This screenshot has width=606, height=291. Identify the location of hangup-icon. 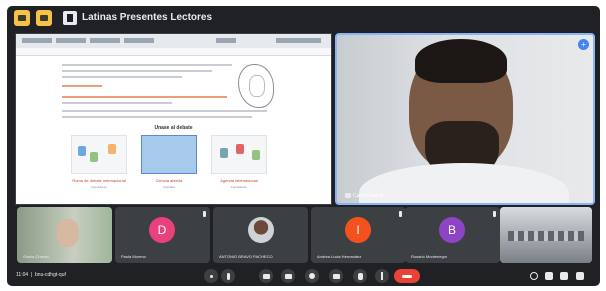
(407, 276).